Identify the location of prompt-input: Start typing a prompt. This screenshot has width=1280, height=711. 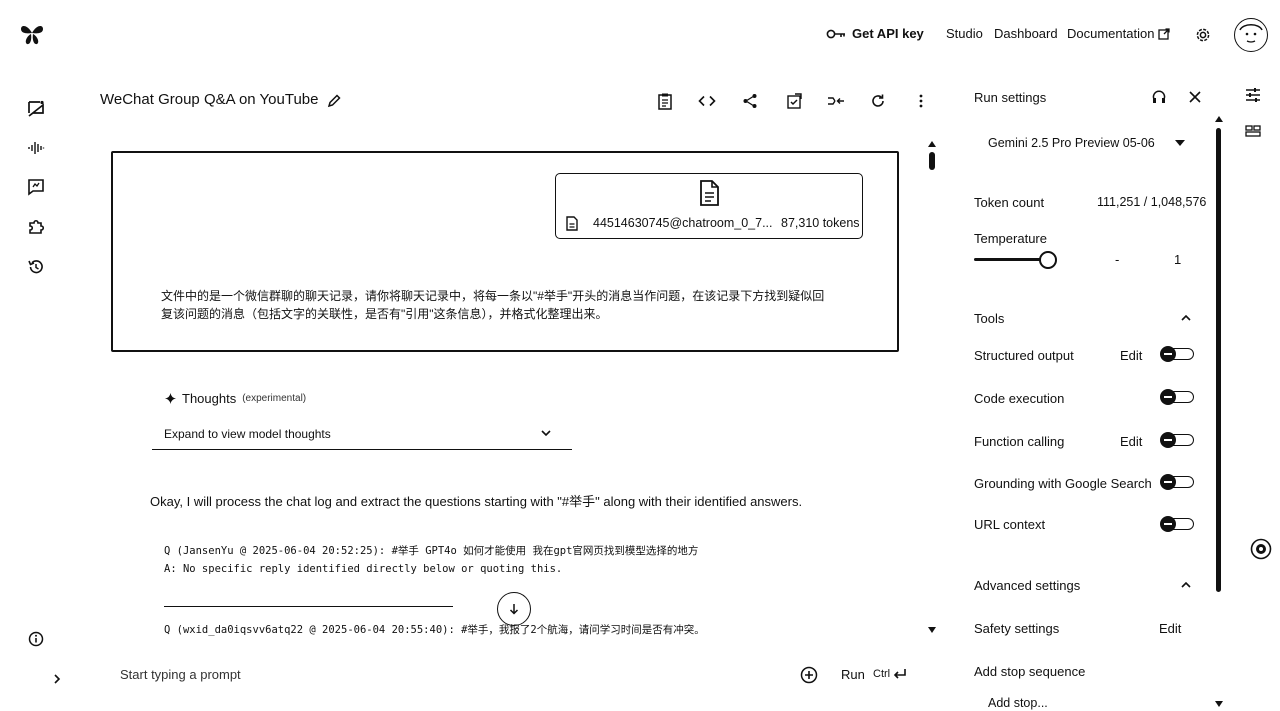
(180, 674).